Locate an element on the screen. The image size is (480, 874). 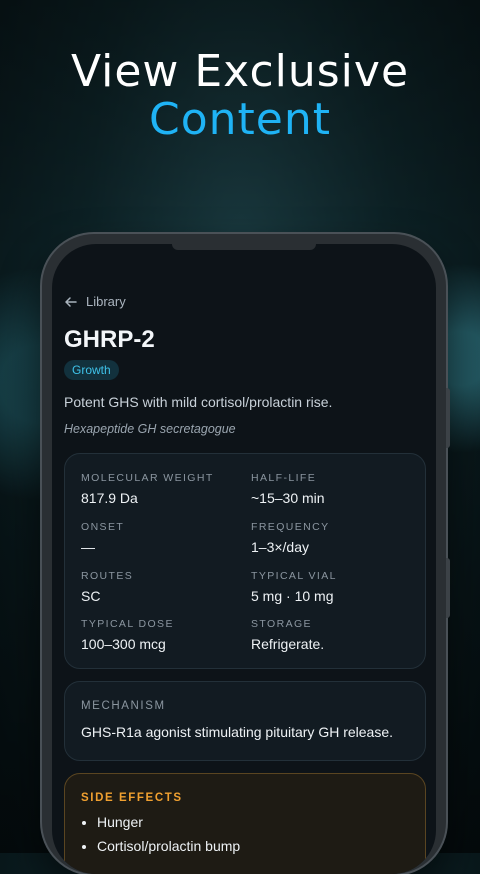
stat-frequency: FREQUENCY 1–3×/day is located at coordinates (331, 538).